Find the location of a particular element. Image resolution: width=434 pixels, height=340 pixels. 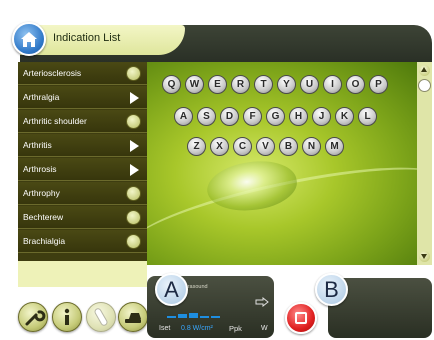

key-v: V is located at coordinates (265, 146).